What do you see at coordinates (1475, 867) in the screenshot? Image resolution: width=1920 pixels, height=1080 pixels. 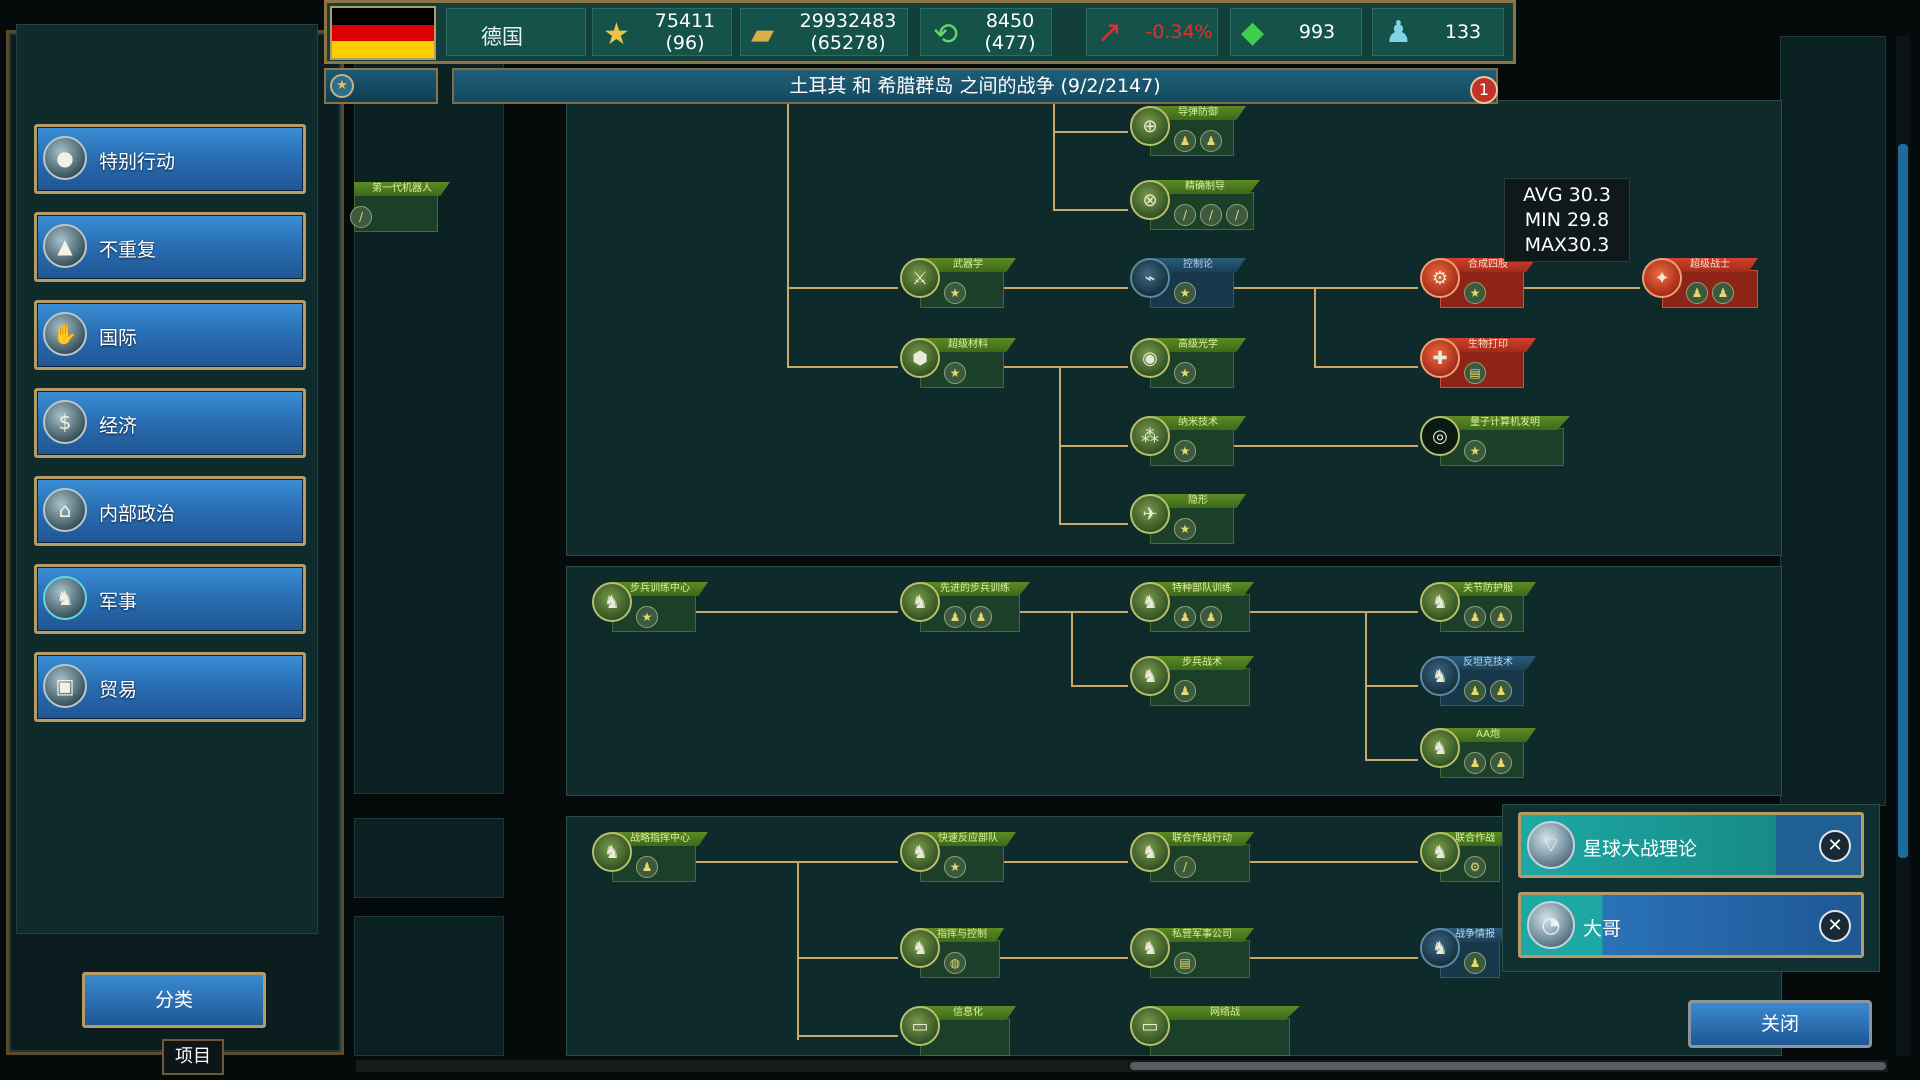 I see `gear-slot-icon: ⚙` at bounding box center [1475, 867].